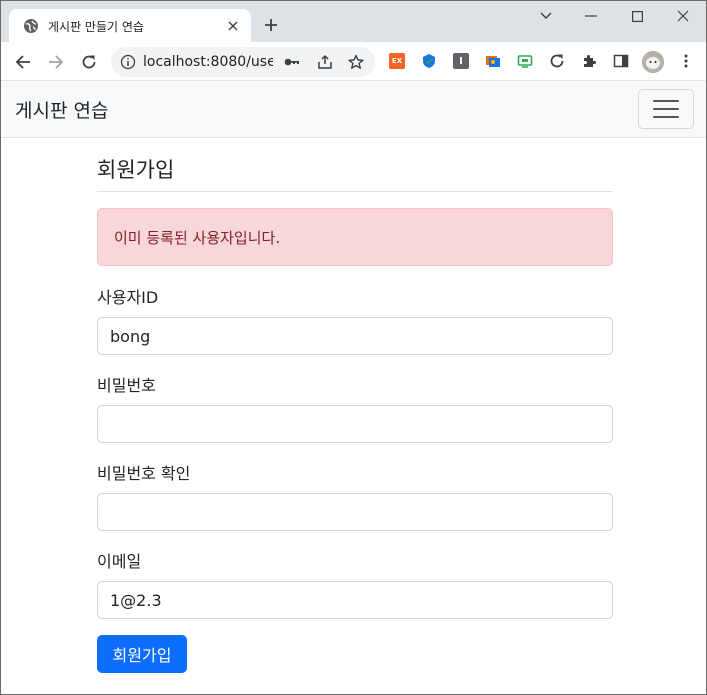  Describe the element at coordinates (233, 26) in the screenshot. I see `close-tab-icon` at that location.